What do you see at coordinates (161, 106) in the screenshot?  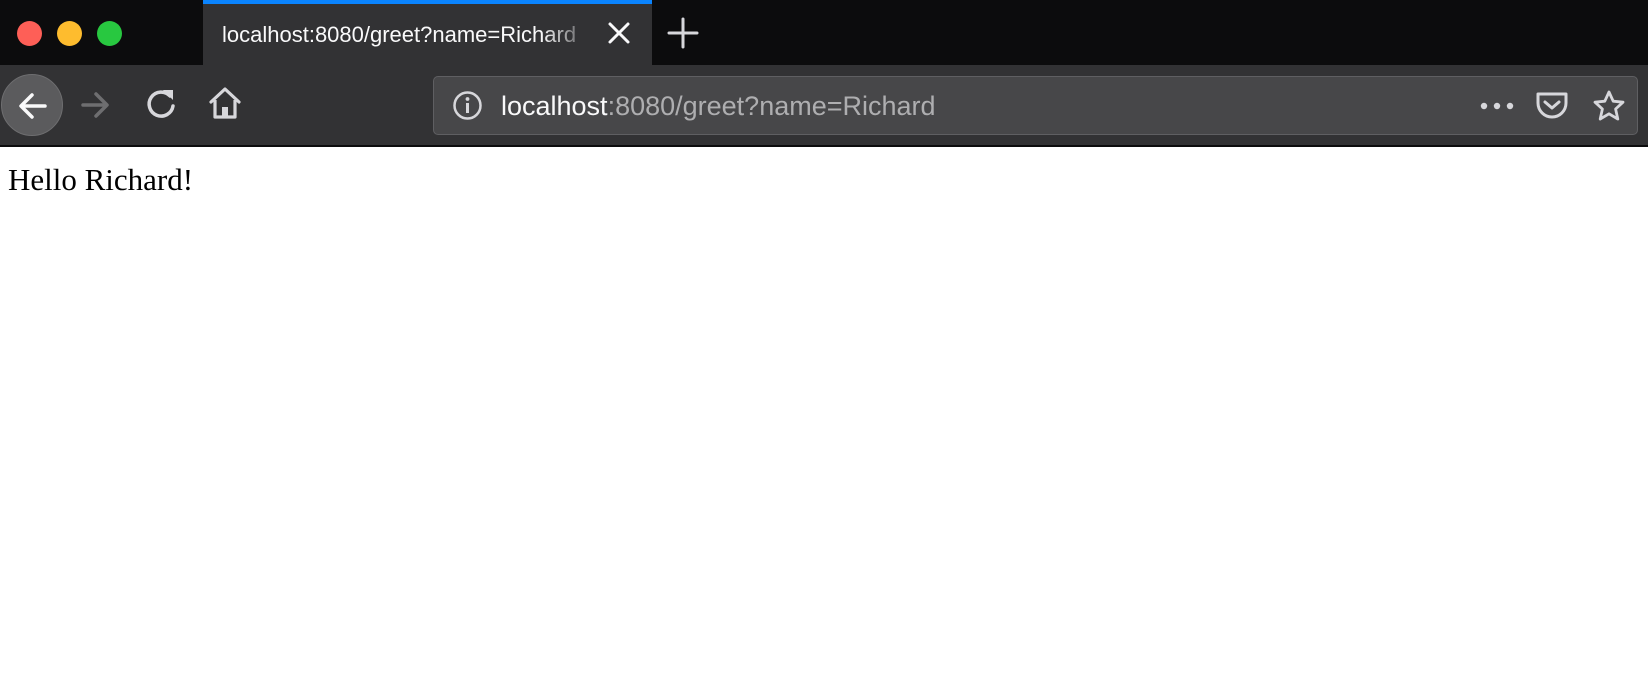 I see `reload-icon` at bounding box center [161, 106].